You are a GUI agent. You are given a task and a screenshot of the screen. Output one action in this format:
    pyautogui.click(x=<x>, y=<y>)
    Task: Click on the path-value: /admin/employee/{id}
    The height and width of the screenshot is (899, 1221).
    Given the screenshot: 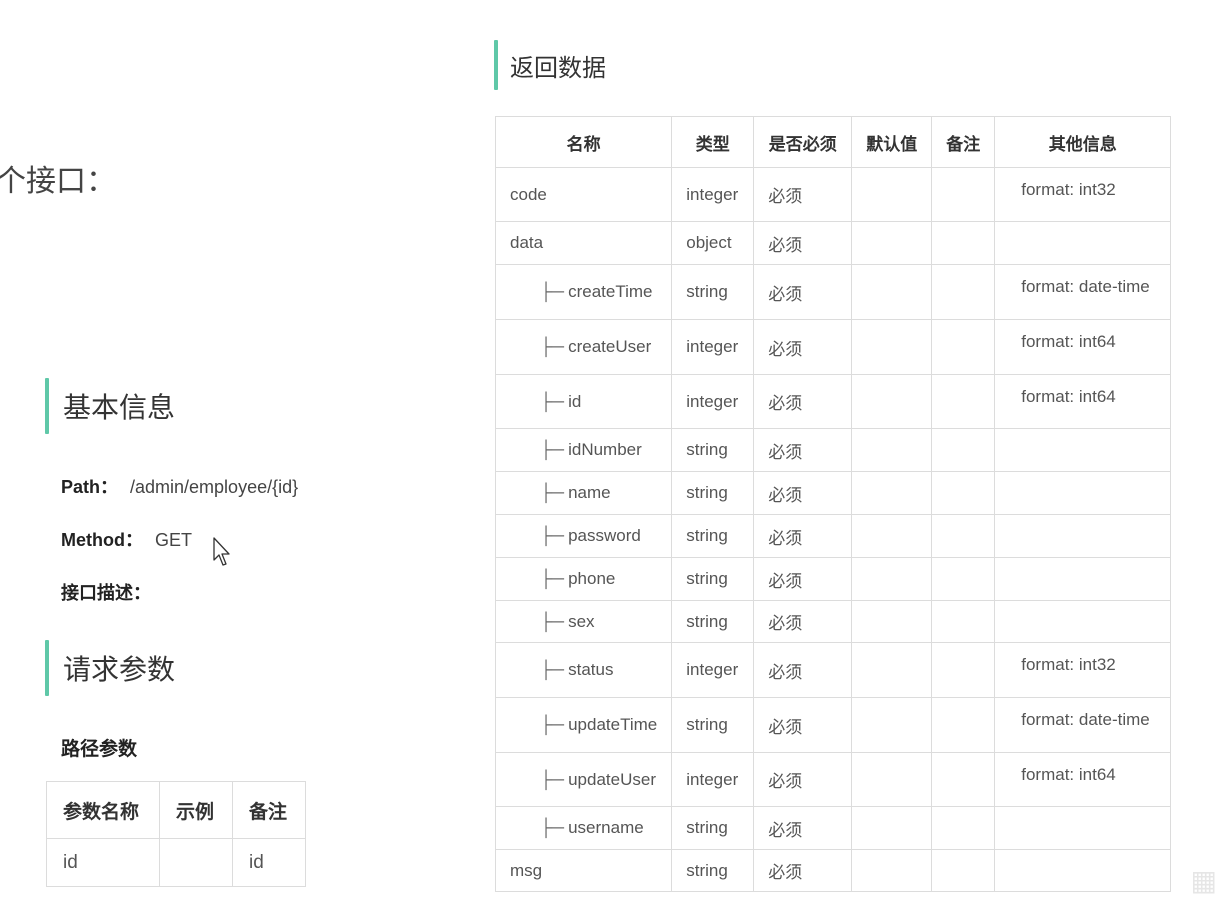 What is the action you would take?
    pyautogui.click(x=214, y=487)
    